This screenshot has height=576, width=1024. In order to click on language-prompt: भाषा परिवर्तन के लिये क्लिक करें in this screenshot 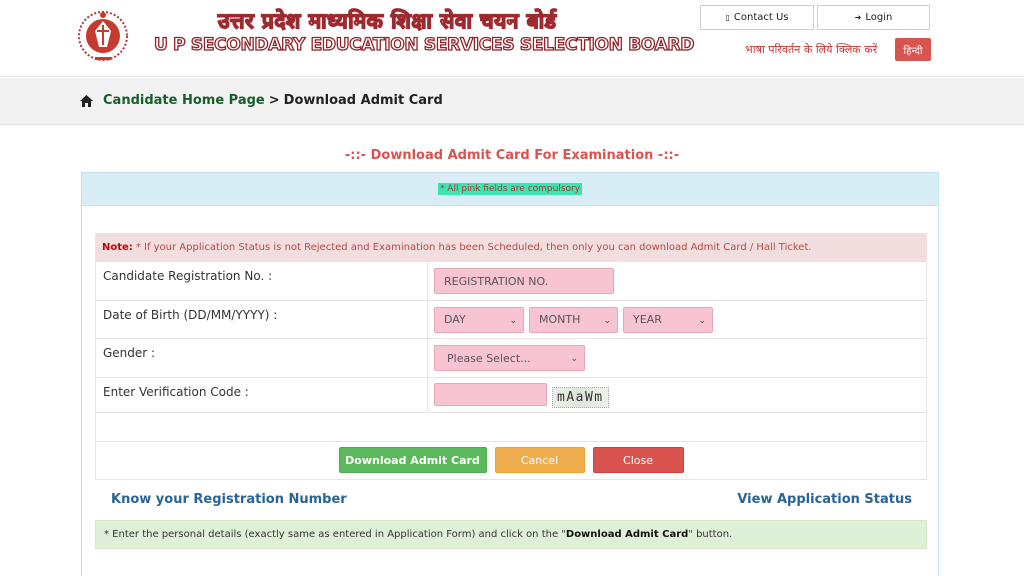, I will do `click(811, 49)`.